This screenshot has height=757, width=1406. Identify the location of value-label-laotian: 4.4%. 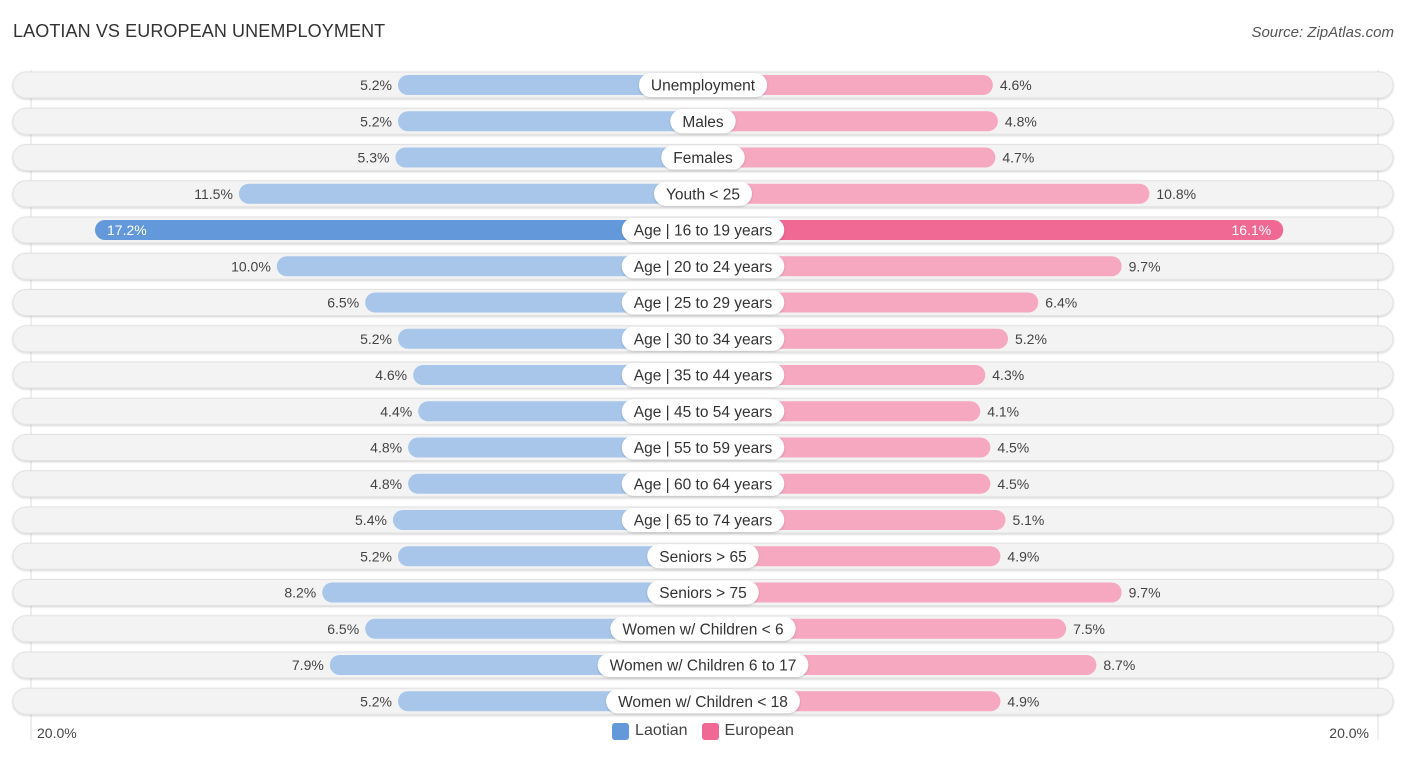
(396, 411).